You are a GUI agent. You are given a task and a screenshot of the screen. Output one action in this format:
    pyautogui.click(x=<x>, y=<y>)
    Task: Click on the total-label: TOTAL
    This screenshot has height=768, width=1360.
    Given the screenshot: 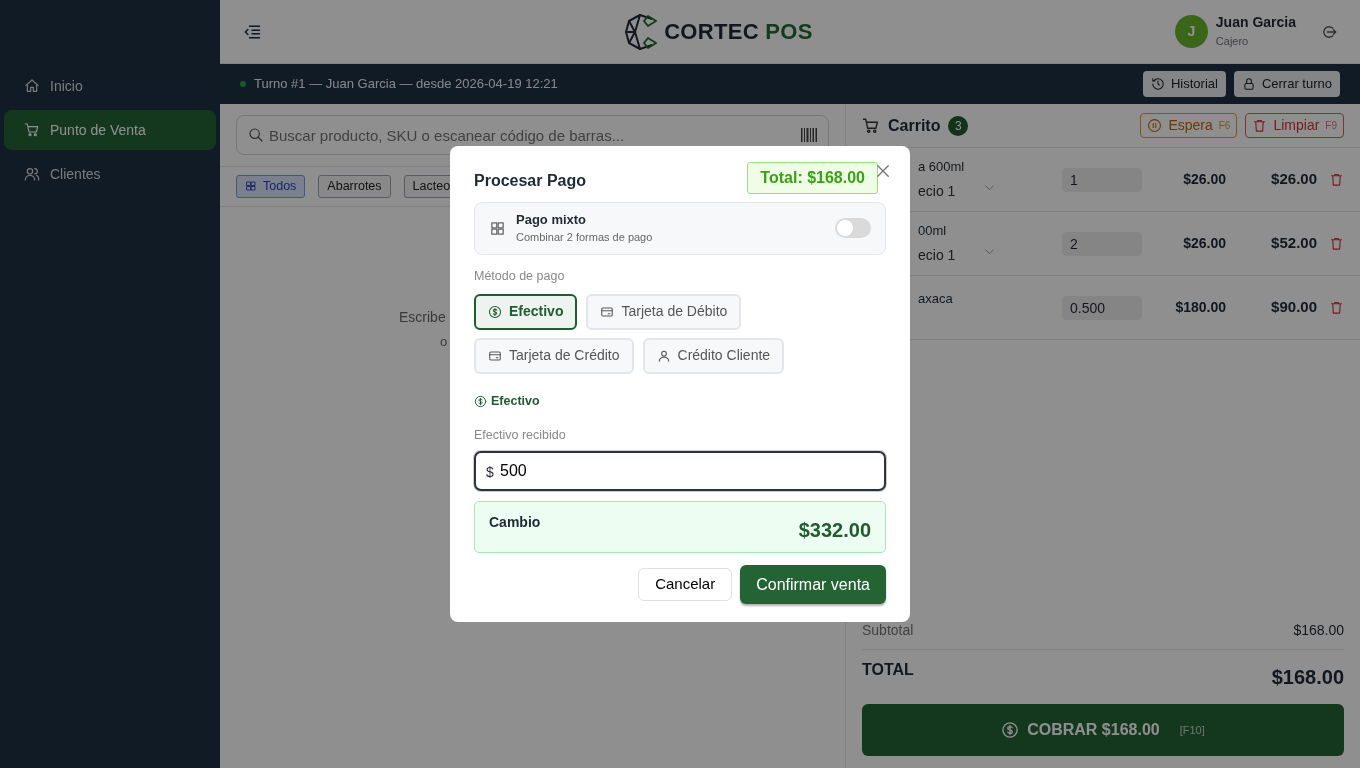 What is the action you would take?
    pyautogui.click(x=888, y=670)
    